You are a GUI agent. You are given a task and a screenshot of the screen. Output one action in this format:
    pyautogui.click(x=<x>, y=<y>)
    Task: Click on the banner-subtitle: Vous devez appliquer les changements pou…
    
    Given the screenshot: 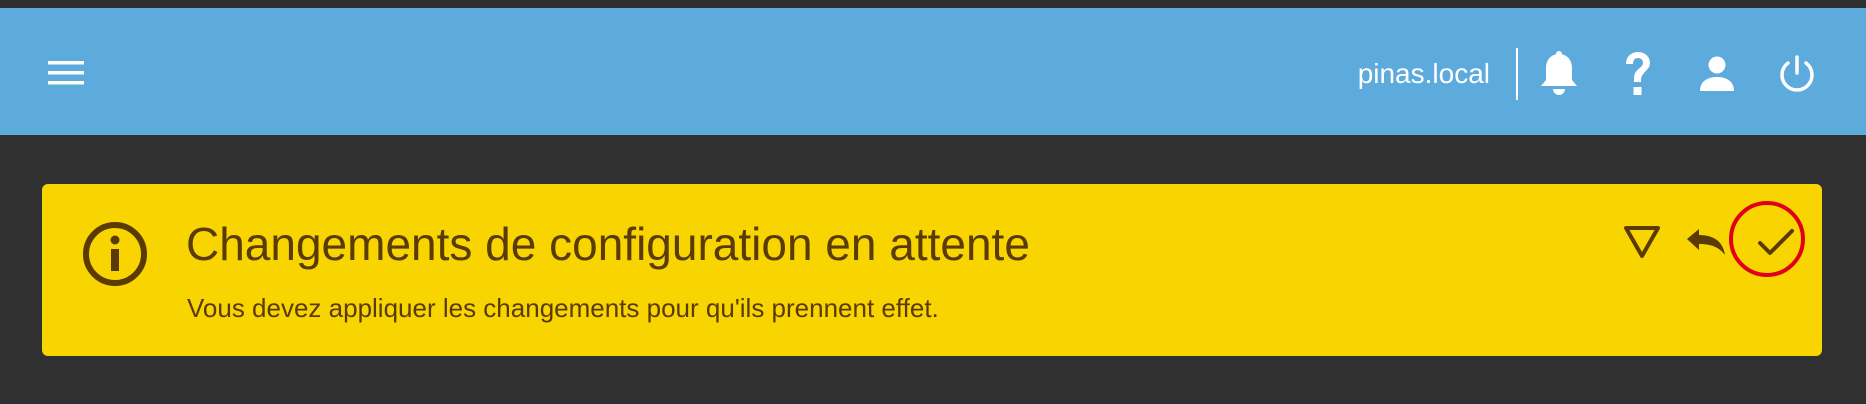 What is the action you would take?
    pyautogui.click(x=563, y=308)
    